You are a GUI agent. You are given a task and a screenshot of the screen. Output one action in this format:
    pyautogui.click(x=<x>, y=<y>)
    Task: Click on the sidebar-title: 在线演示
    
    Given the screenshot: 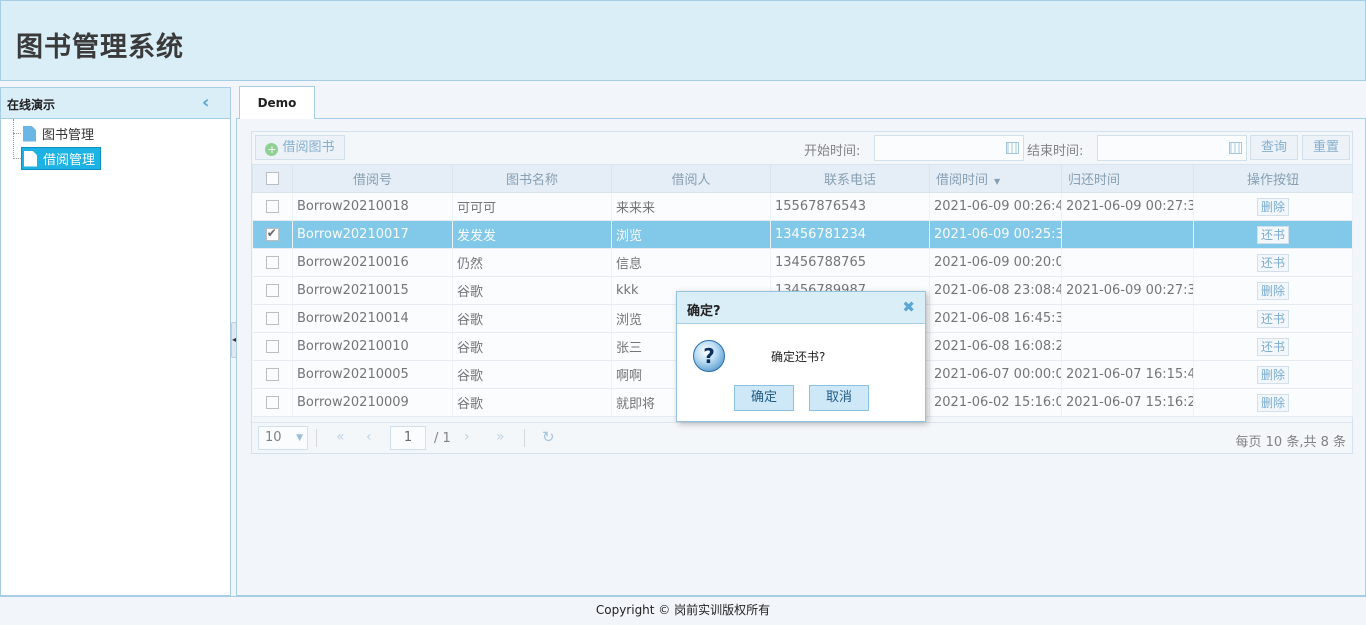 What is the action you would take?
    pyautogui.click(x=31, y=105)
    